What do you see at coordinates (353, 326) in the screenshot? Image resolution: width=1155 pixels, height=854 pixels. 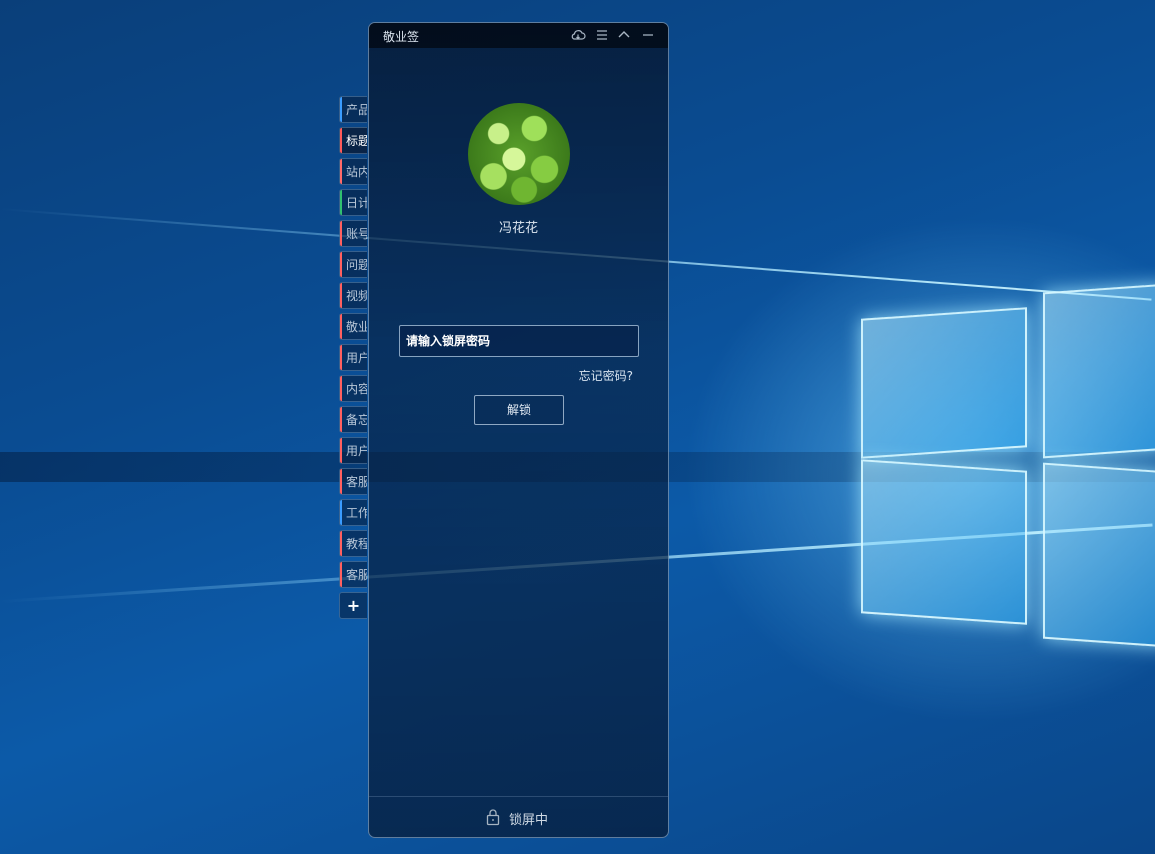 I see `side-tab: 敬业` at bounding box center [353, 326].